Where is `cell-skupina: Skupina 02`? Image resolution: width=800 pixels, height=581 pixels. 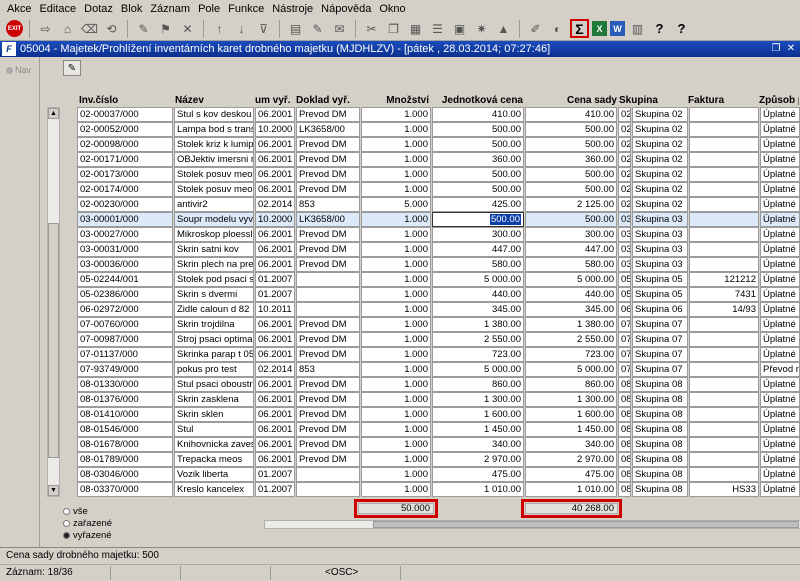
cell-skupina: Skupina 02 is located at coordinates (660, 159).